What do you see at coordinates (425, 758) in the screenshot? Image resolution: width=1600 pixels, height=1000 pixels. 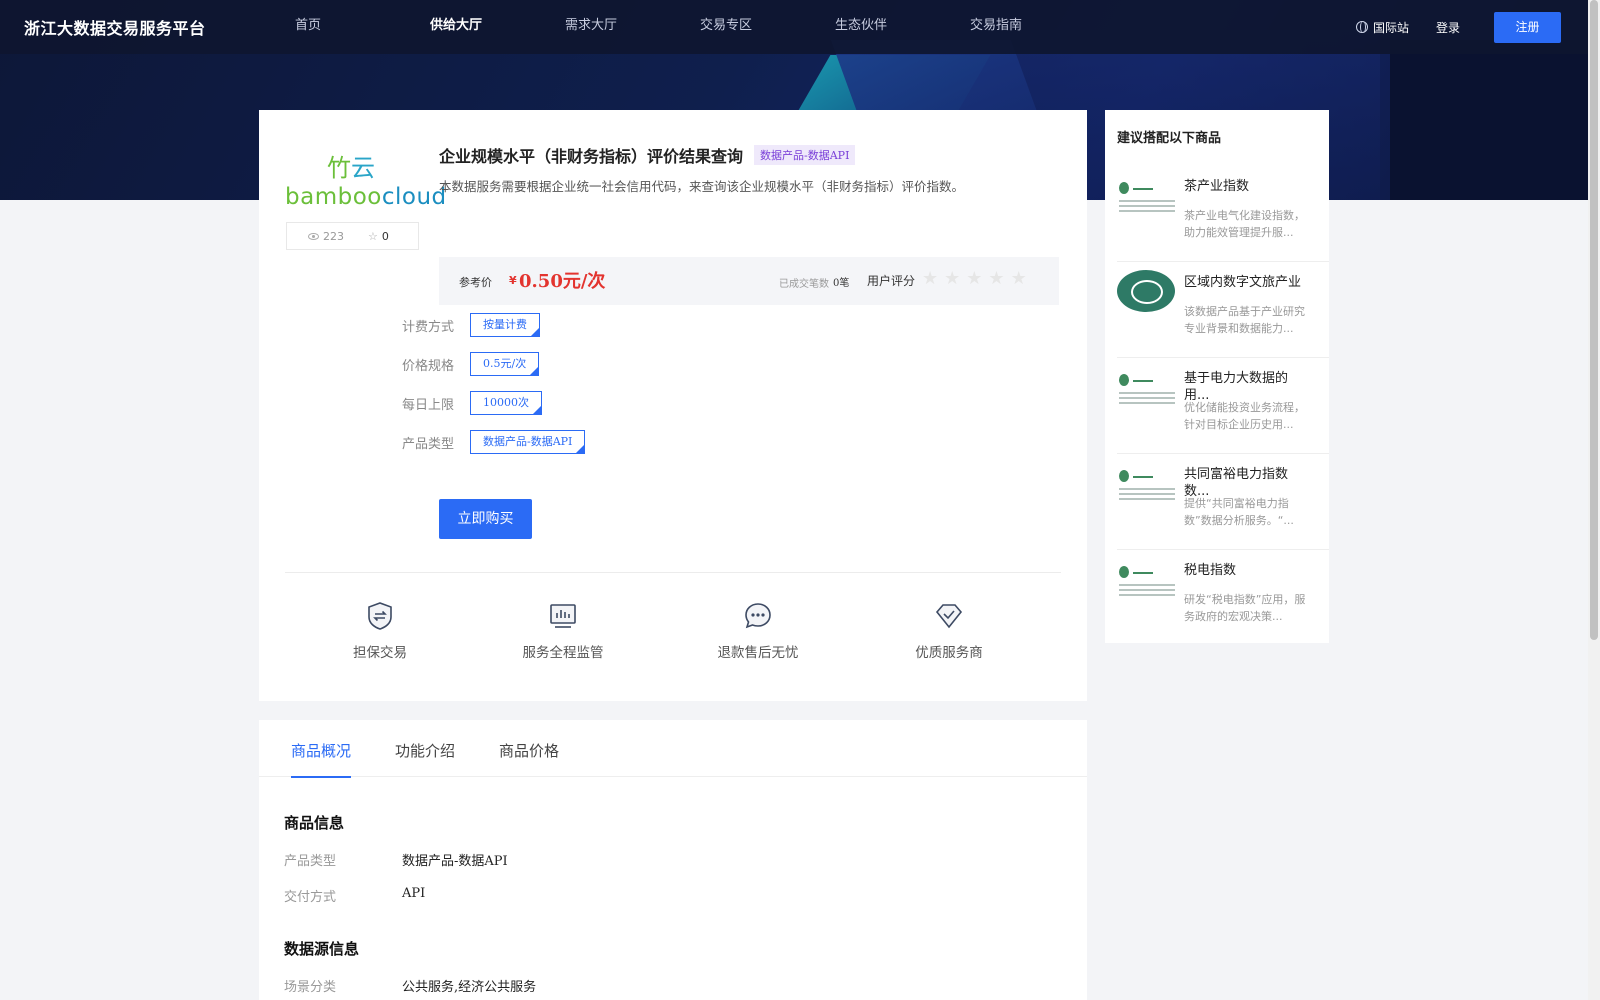 I see `tab-features: 功能介绍` at bounding box center [425, 758].